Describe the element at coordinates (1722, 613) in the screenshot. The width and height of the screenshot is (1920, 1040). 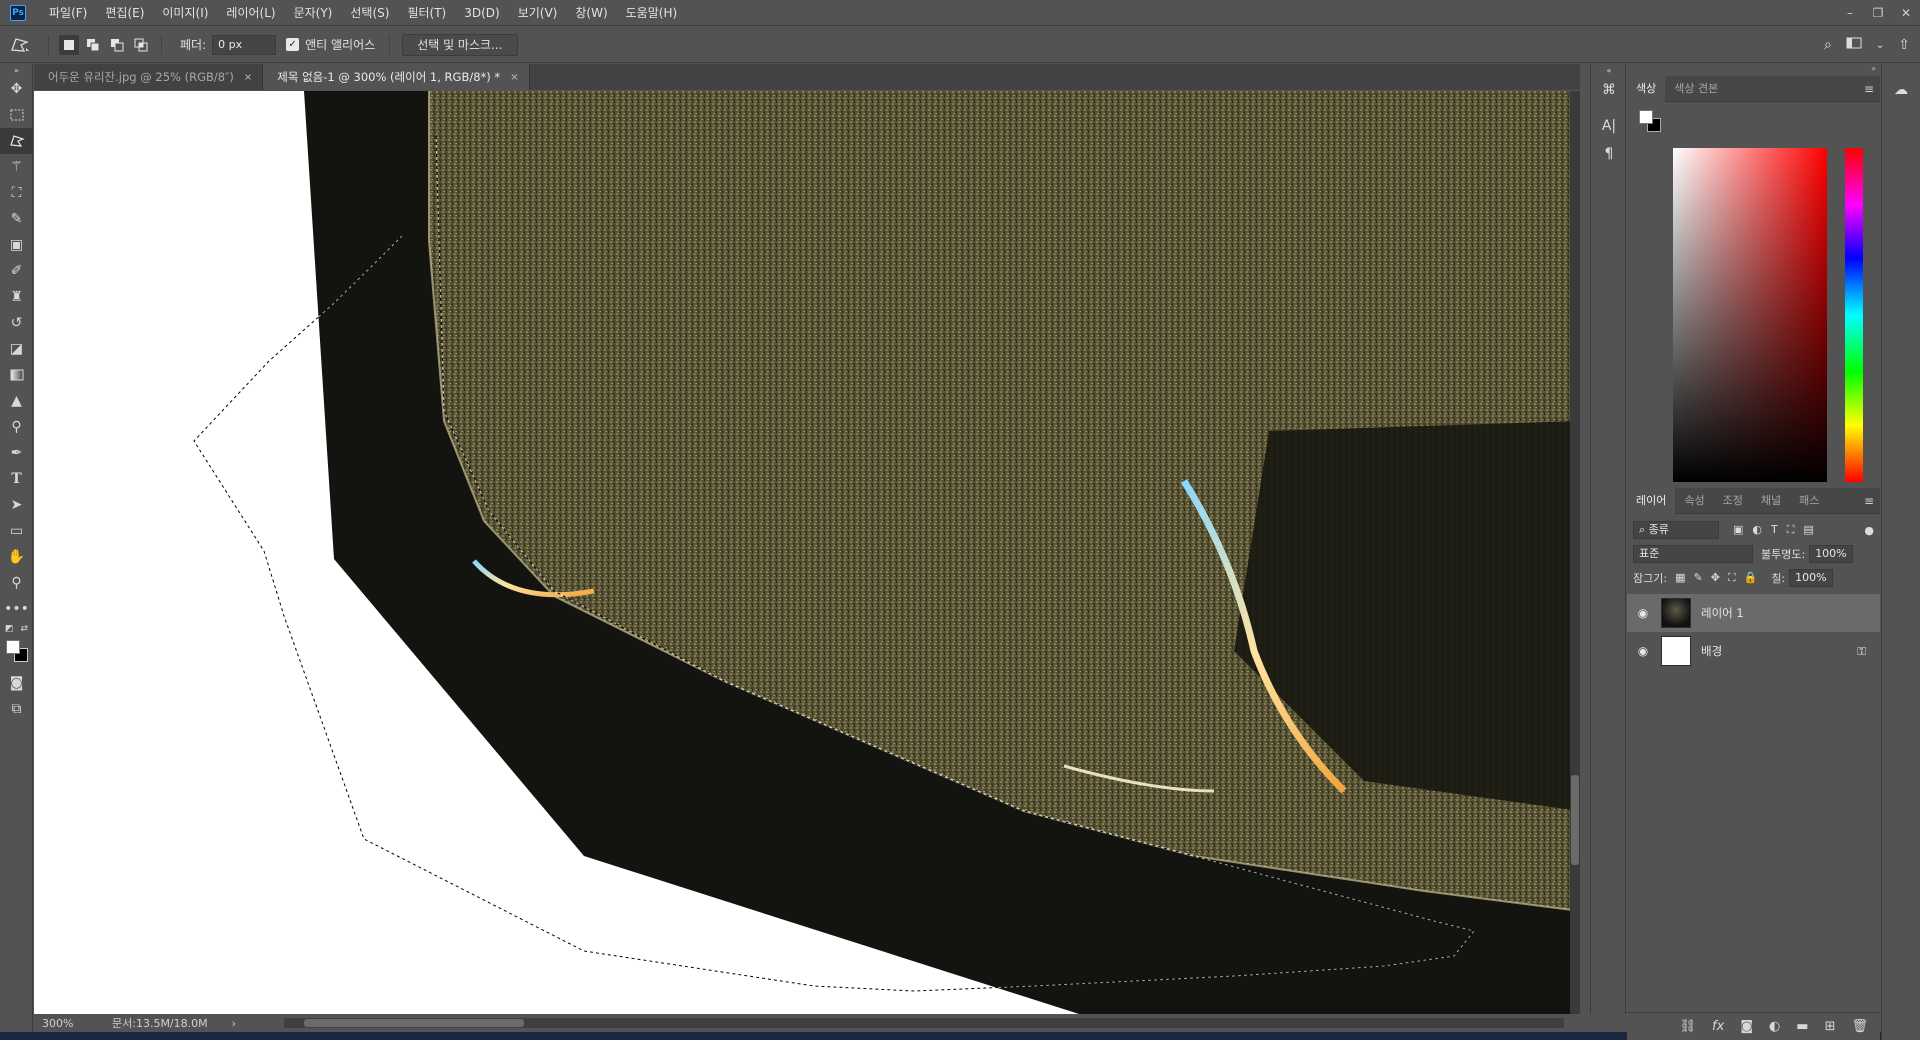
I see `layer-name: 레이어 1` at that location.